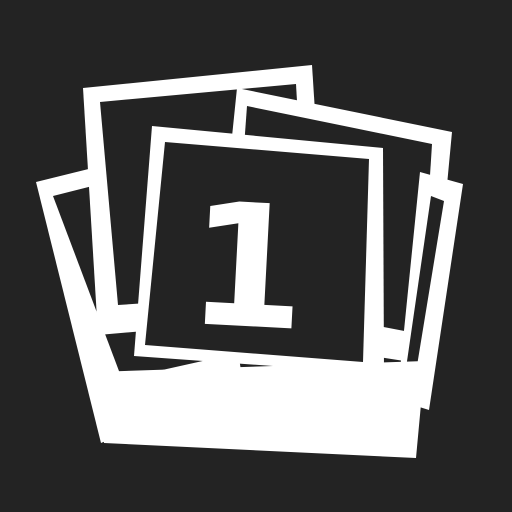 The height and width of the screenshot is (512, 512). What do you see at coordinates (259, 409) in the screenshot?
I see `photo-card-front-base` at bounding box center [259, 409].